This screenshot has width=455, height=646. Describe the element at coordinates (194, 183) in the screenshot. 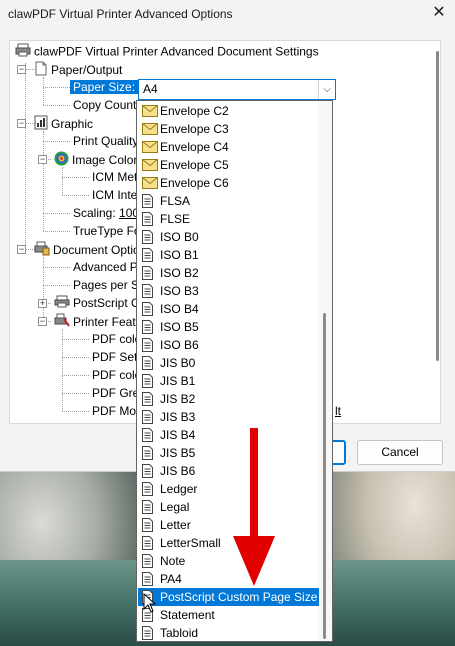

I see `dropdown-option-label: Envelope C6` at that location.